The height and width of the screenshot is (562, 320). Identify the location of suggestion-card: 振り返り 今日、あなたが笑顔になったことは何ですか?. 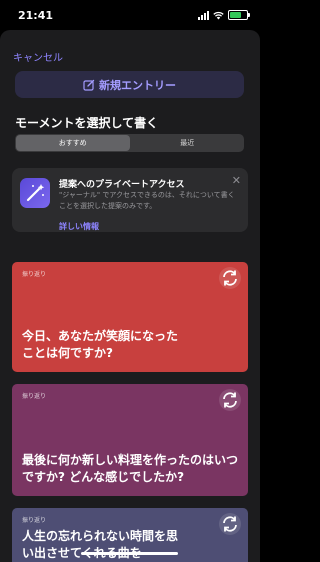
(130, 317).